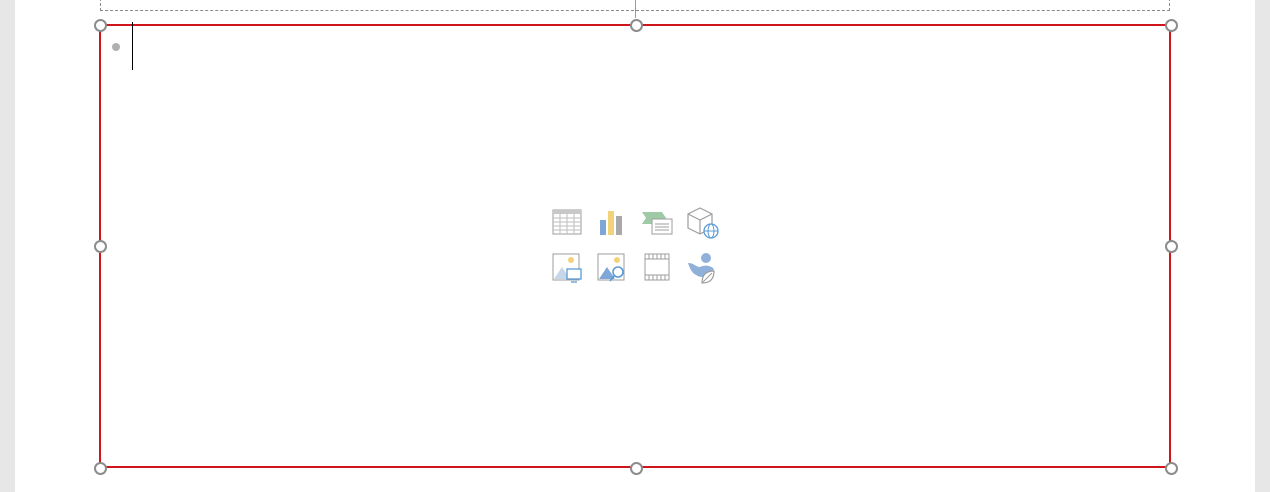 This screenshot has height=492, width=1270. I want to click on insert-chart-icon, so click(612, 223).